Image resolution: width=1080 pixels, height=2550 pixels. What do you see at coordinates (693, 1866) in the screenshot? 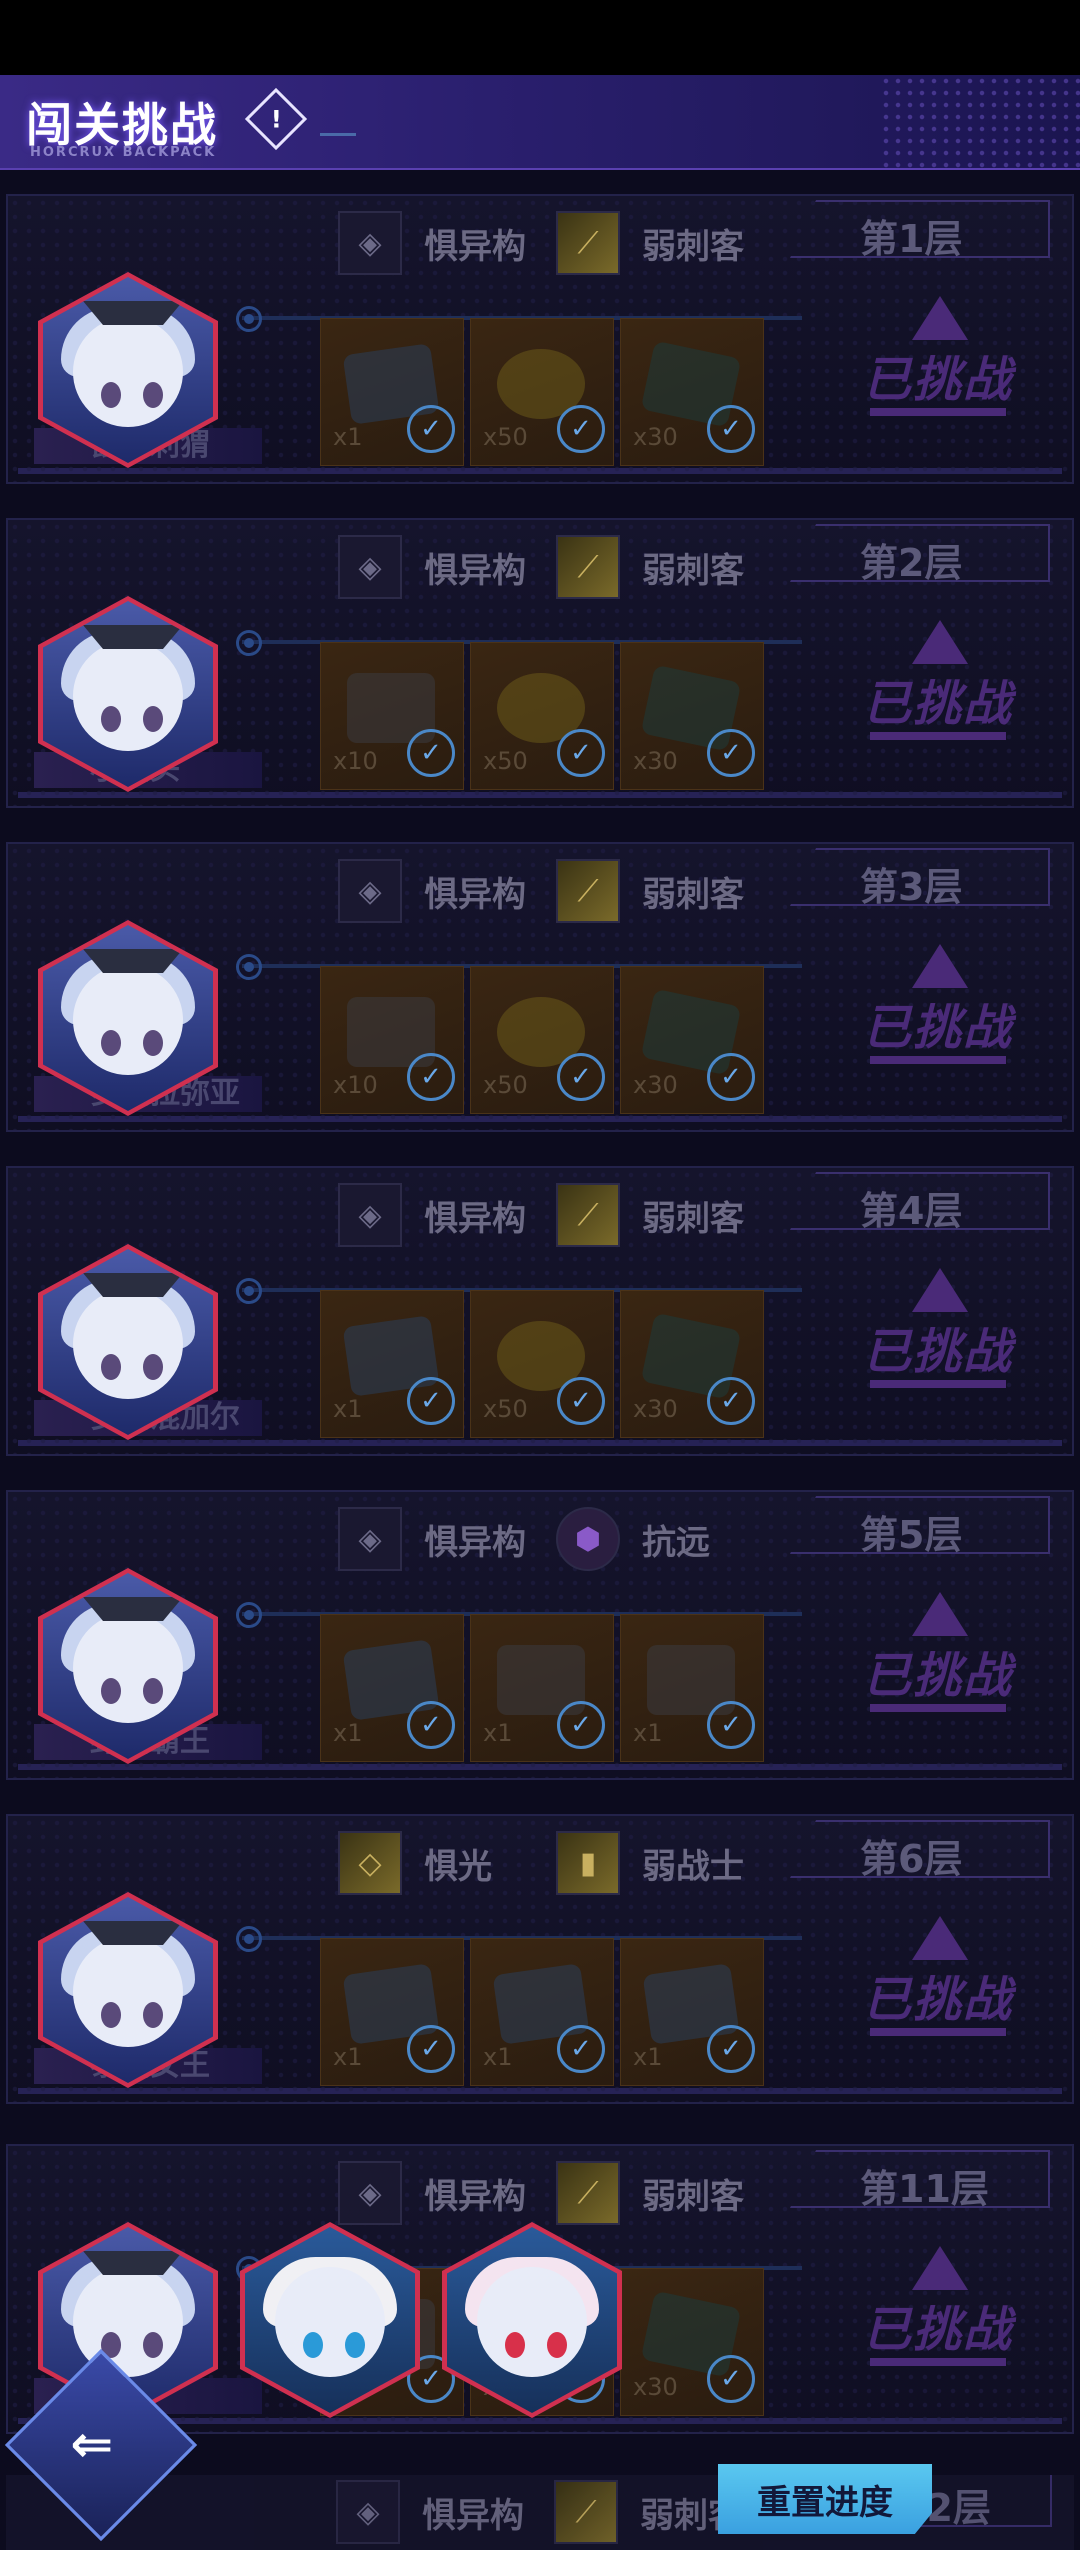
I see `weakness-label: 弱战士` at bounding box center [693, 1866].